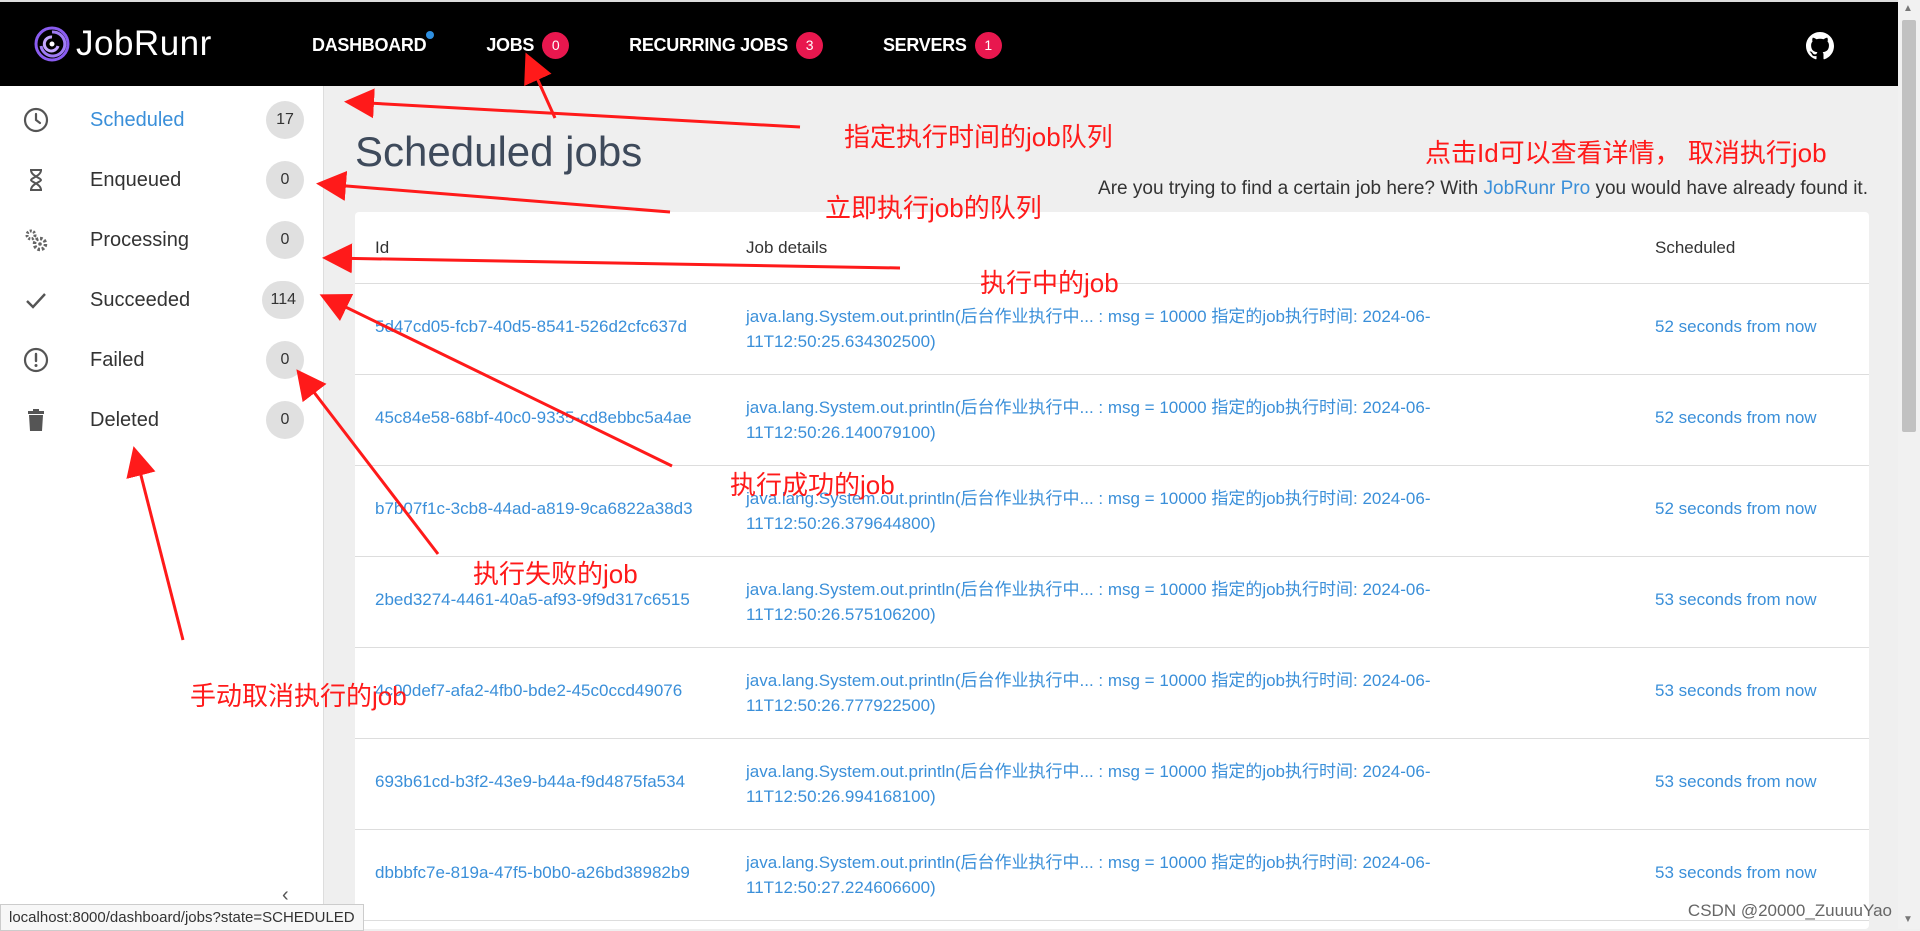  What do you see at coordinates (36, 180) in the screenshot?
I see `hourglass-icon` at bounding box center [36, 180].